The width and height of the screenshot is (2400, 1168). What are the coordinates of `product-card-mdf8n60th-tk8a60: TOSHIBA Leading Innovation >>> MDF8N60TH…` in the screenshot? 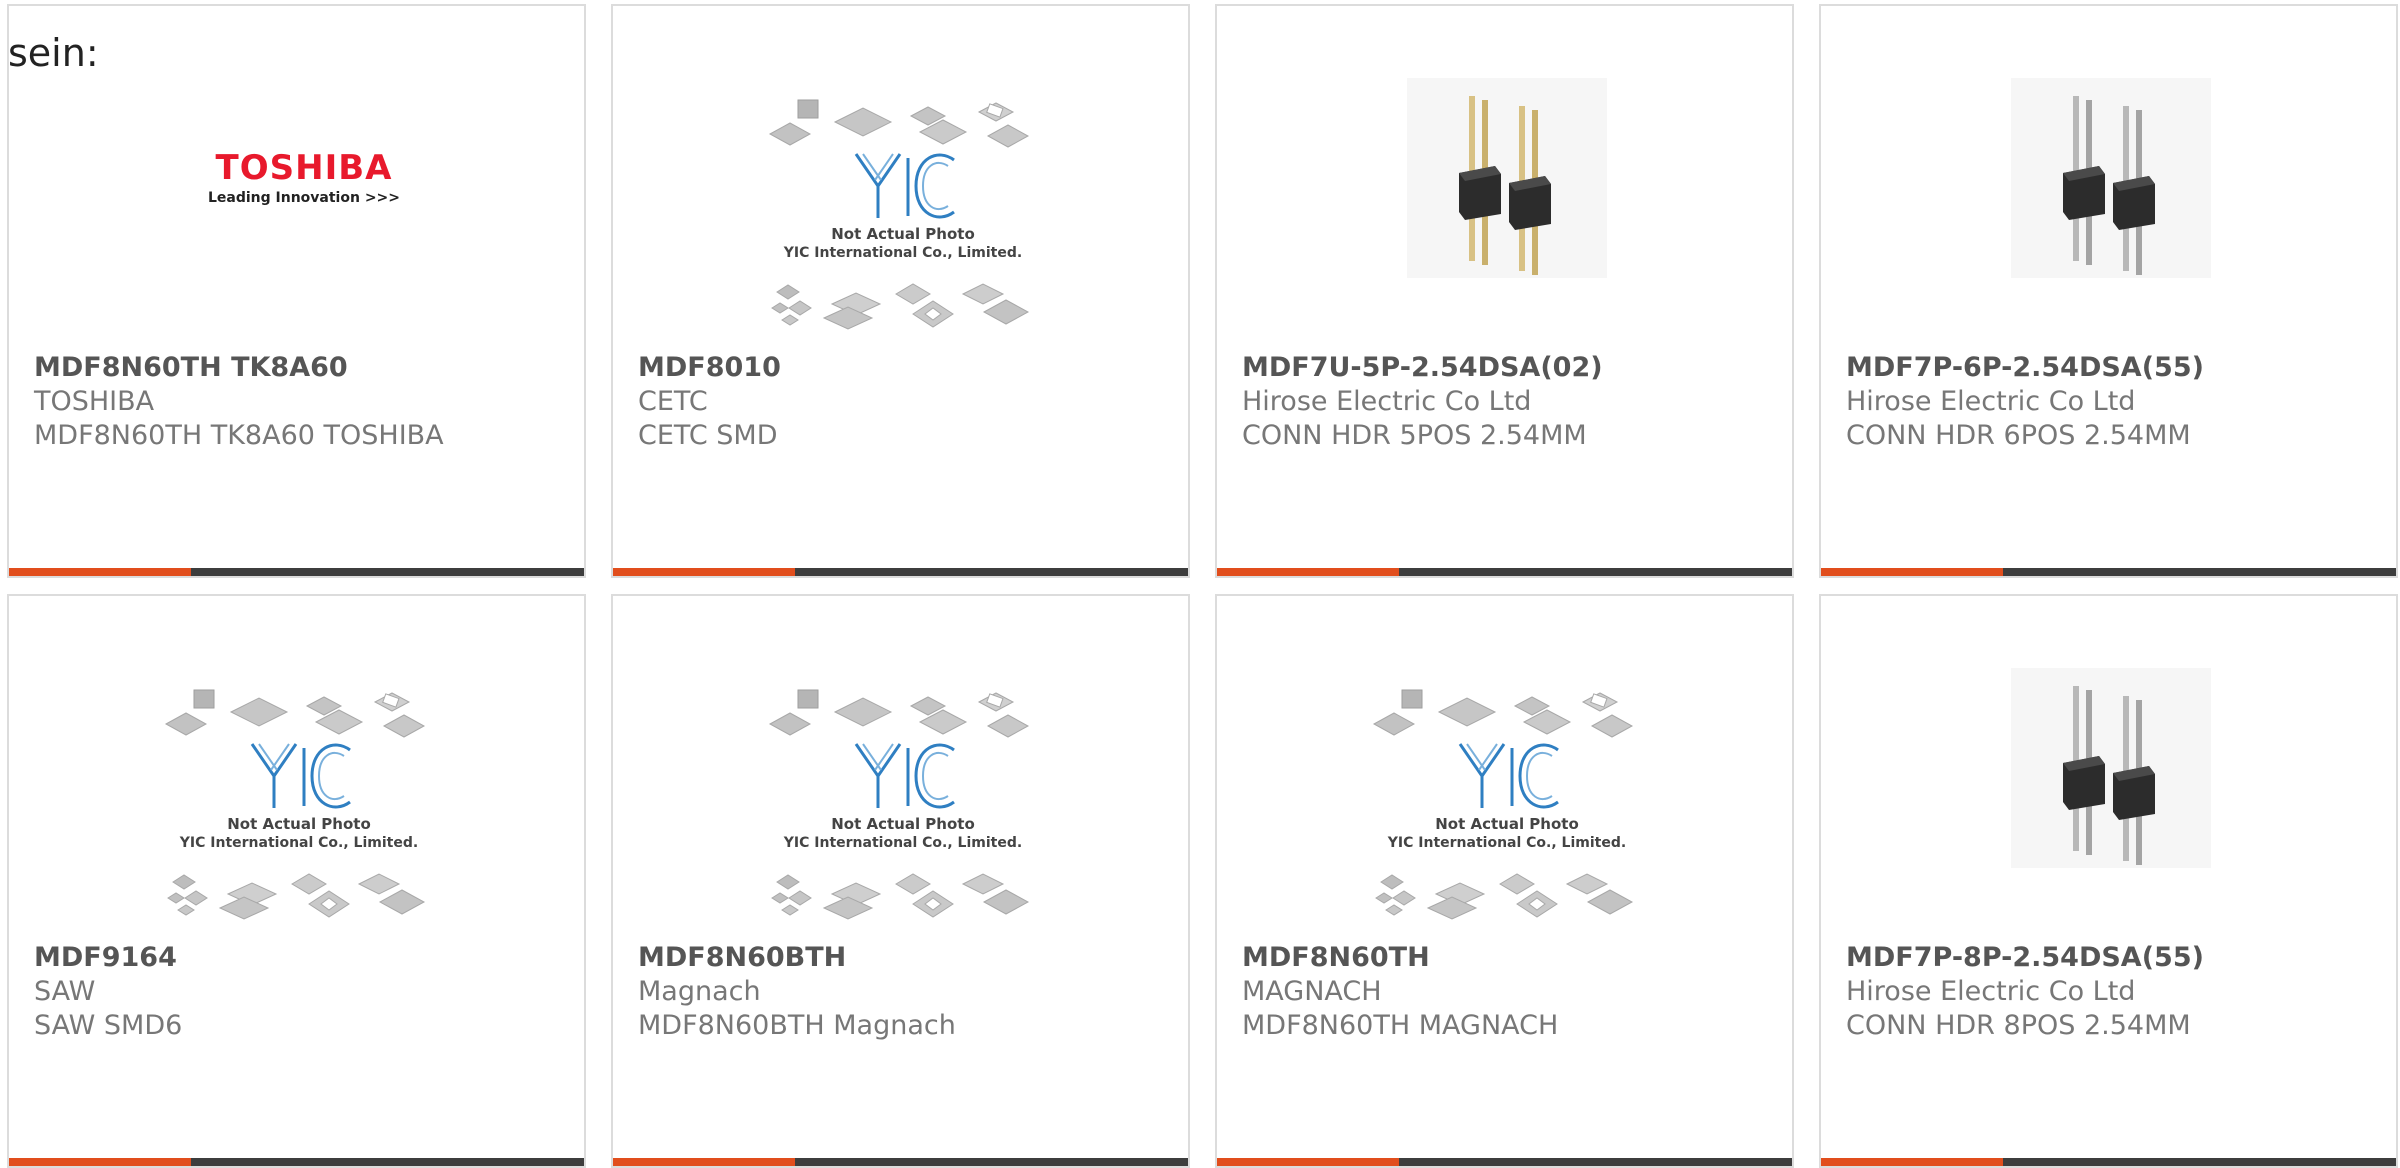 It's located at (296, 291).